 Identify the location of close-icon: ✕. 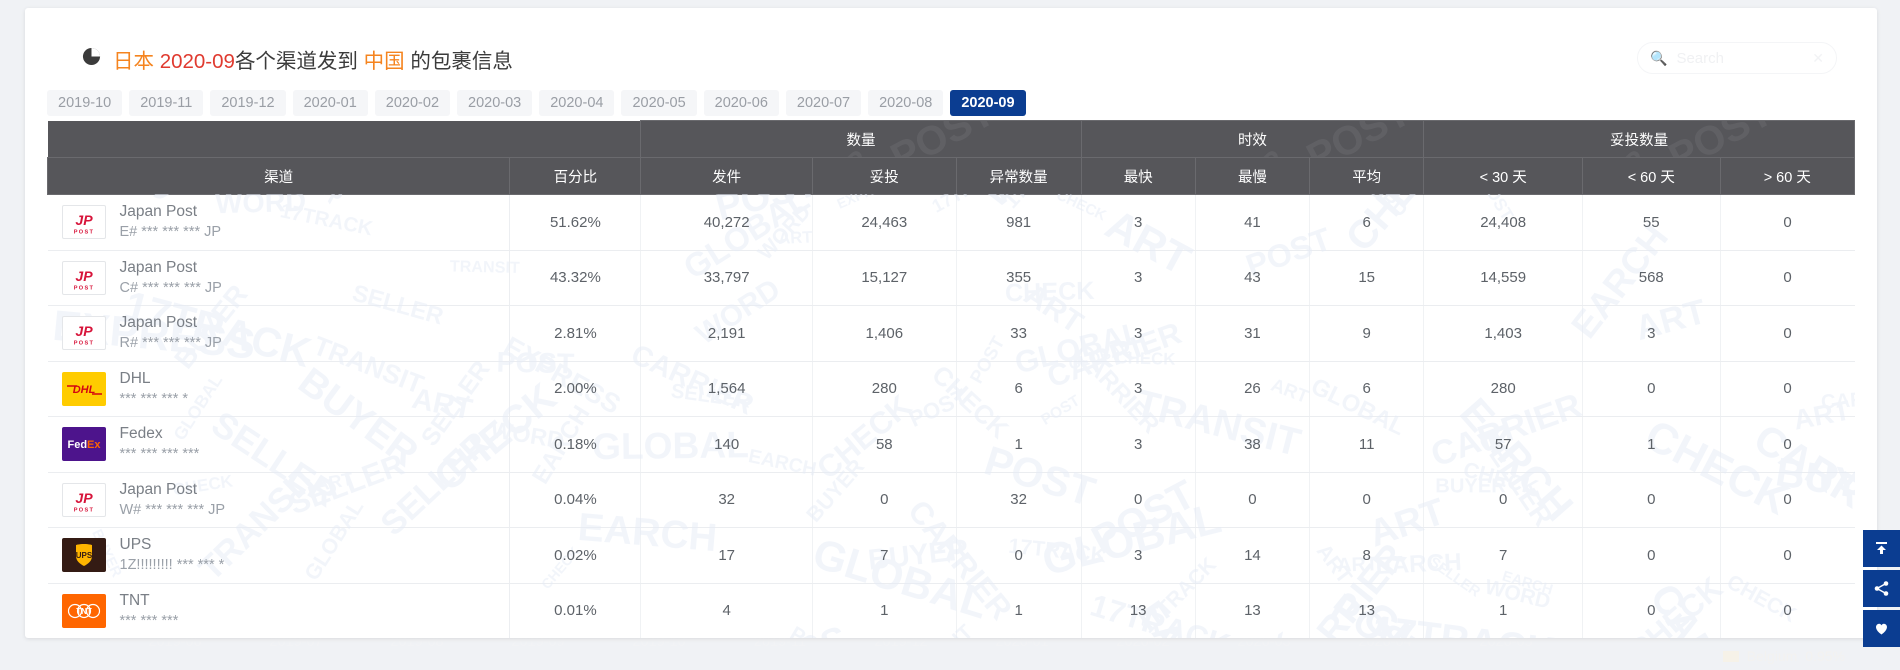
(1818, 58).